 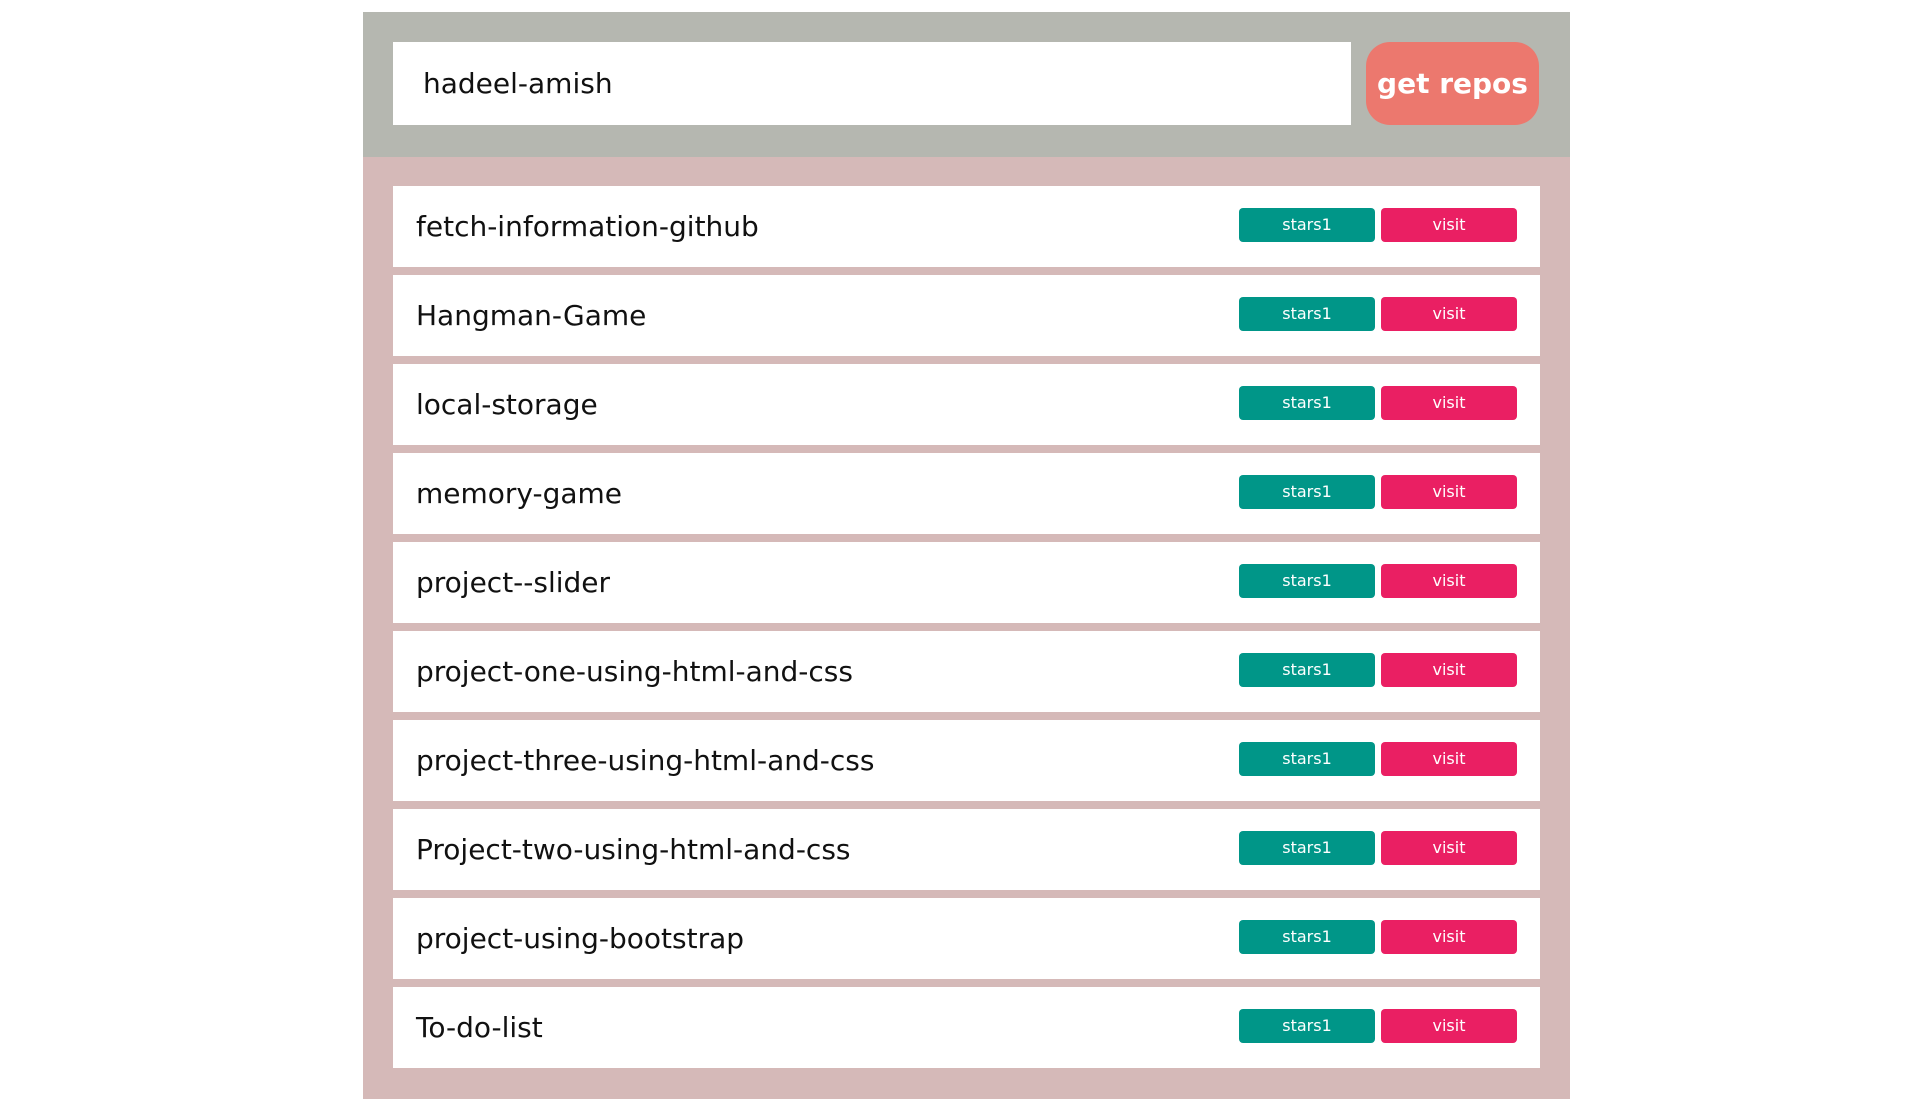 What do you see at coordinates (634, 671) in the screenshot?
I see `repo-name: project-one-using-html-and-css` at bounding box center [634, 671].